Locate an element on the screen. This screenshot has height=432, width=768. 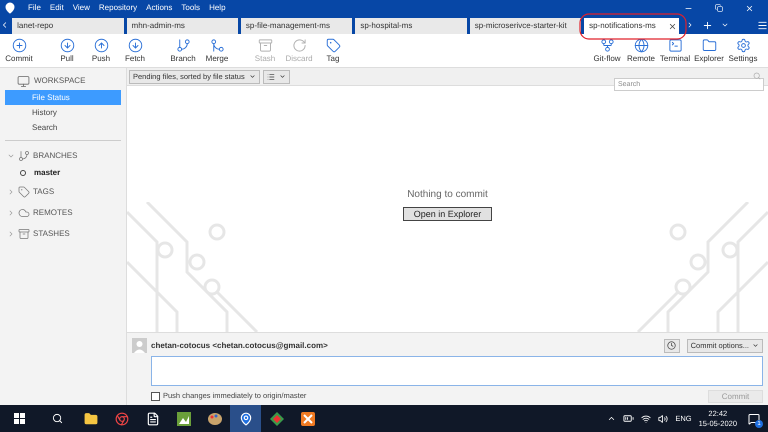
plus-circle-icon is located at coordinates (19, 45).